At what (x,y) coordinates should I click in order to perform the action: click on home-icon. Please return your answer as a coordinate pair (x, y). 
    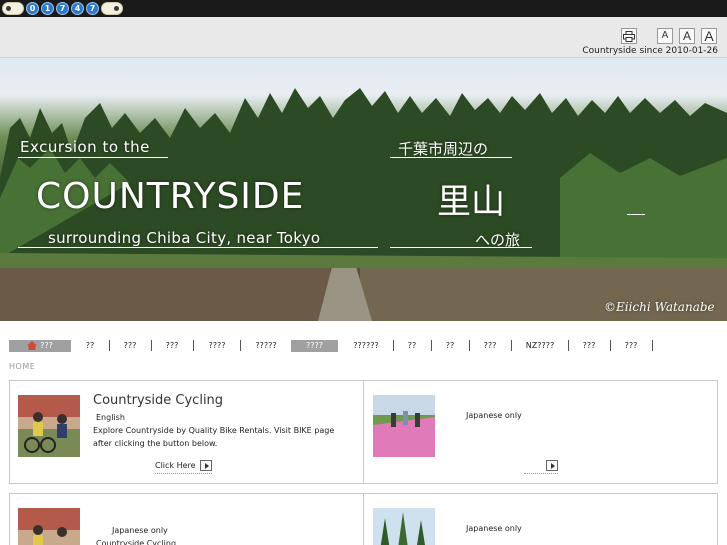
    Looking at the image, I should click on (32, 345).